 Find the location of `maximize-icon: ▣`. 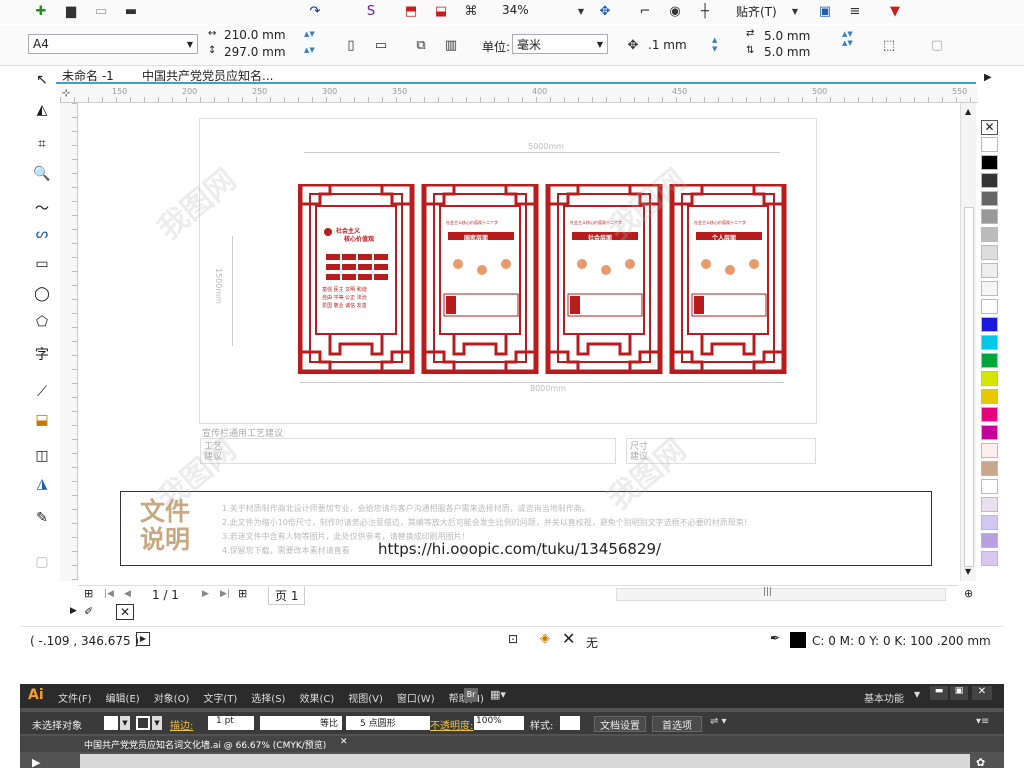

maximize-icon: ▣ is located at coordinates (959, 693).